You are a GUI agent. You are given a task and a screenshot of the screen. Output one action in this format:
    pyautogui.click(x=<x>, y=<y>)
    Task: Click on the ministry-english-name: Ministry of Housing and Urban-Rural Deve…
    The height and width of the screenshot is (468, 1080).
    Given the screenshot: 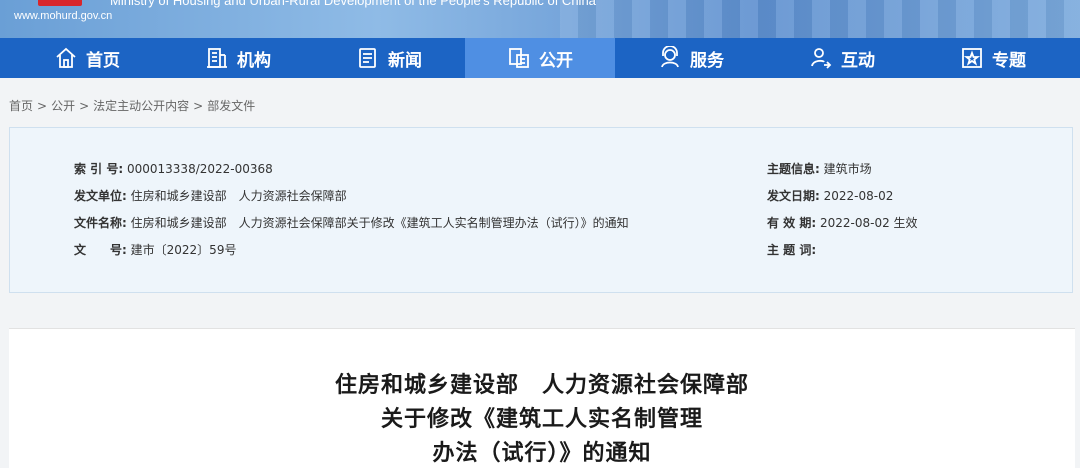 What is the action you would take?
    pyautogui.click(x=353, y=4)
    